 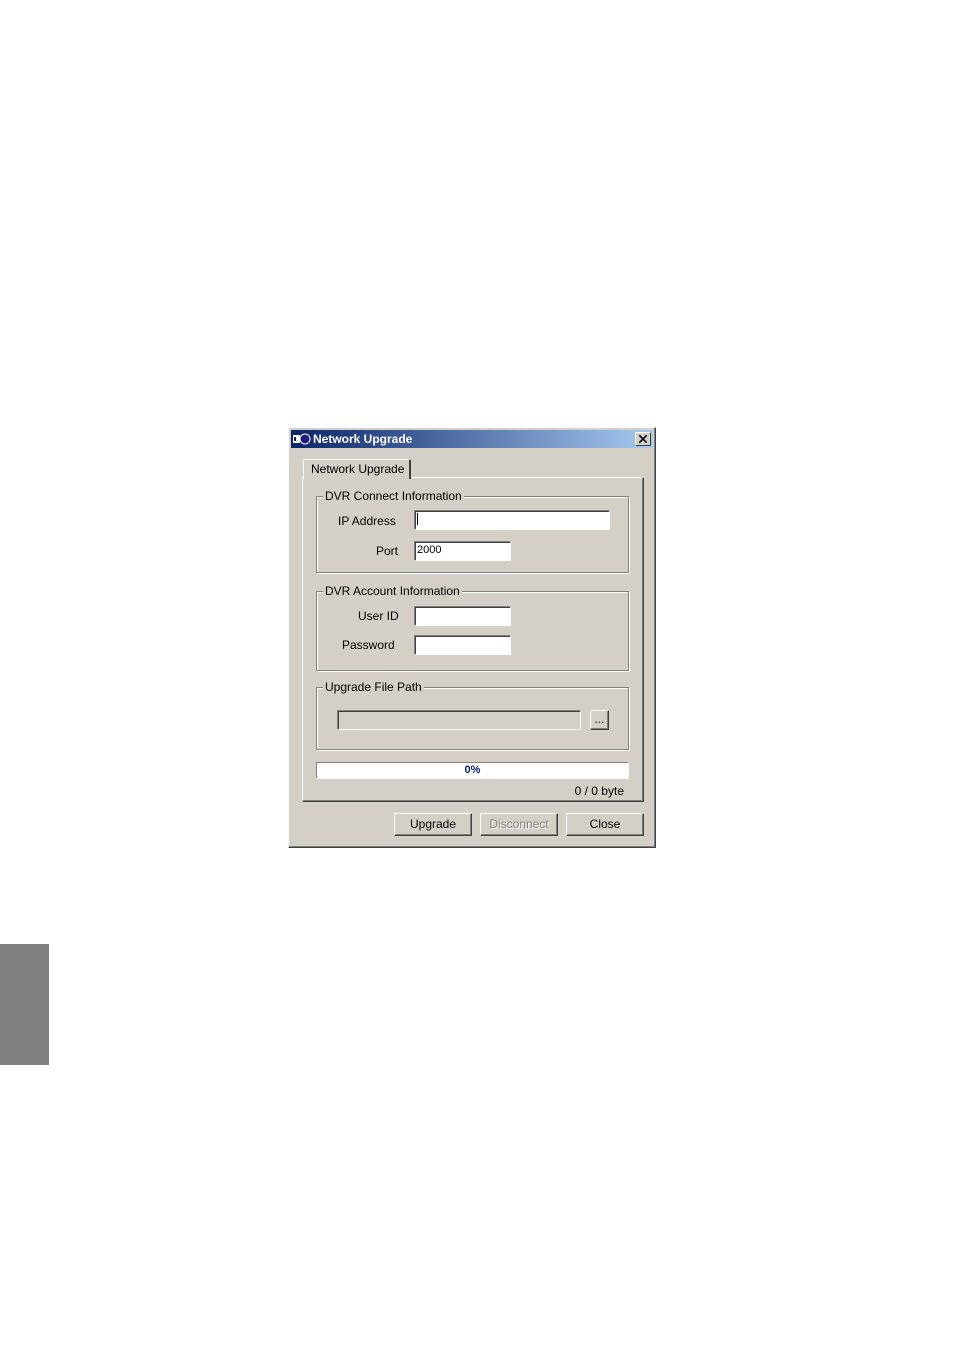 I want to click on tab-label: Network Upgrade, so click(x=358, y=469).